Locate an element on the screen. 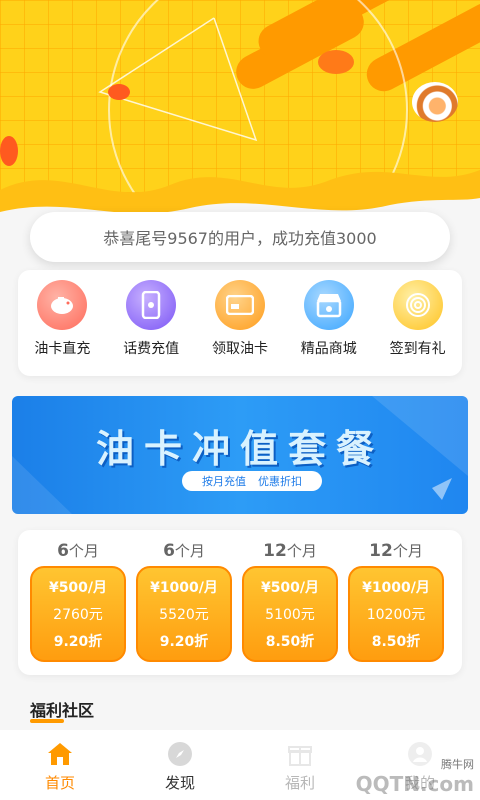 Image resolution: width=480 pixels, height=800 pixels. home-icon is located at coordinates (60, 754).